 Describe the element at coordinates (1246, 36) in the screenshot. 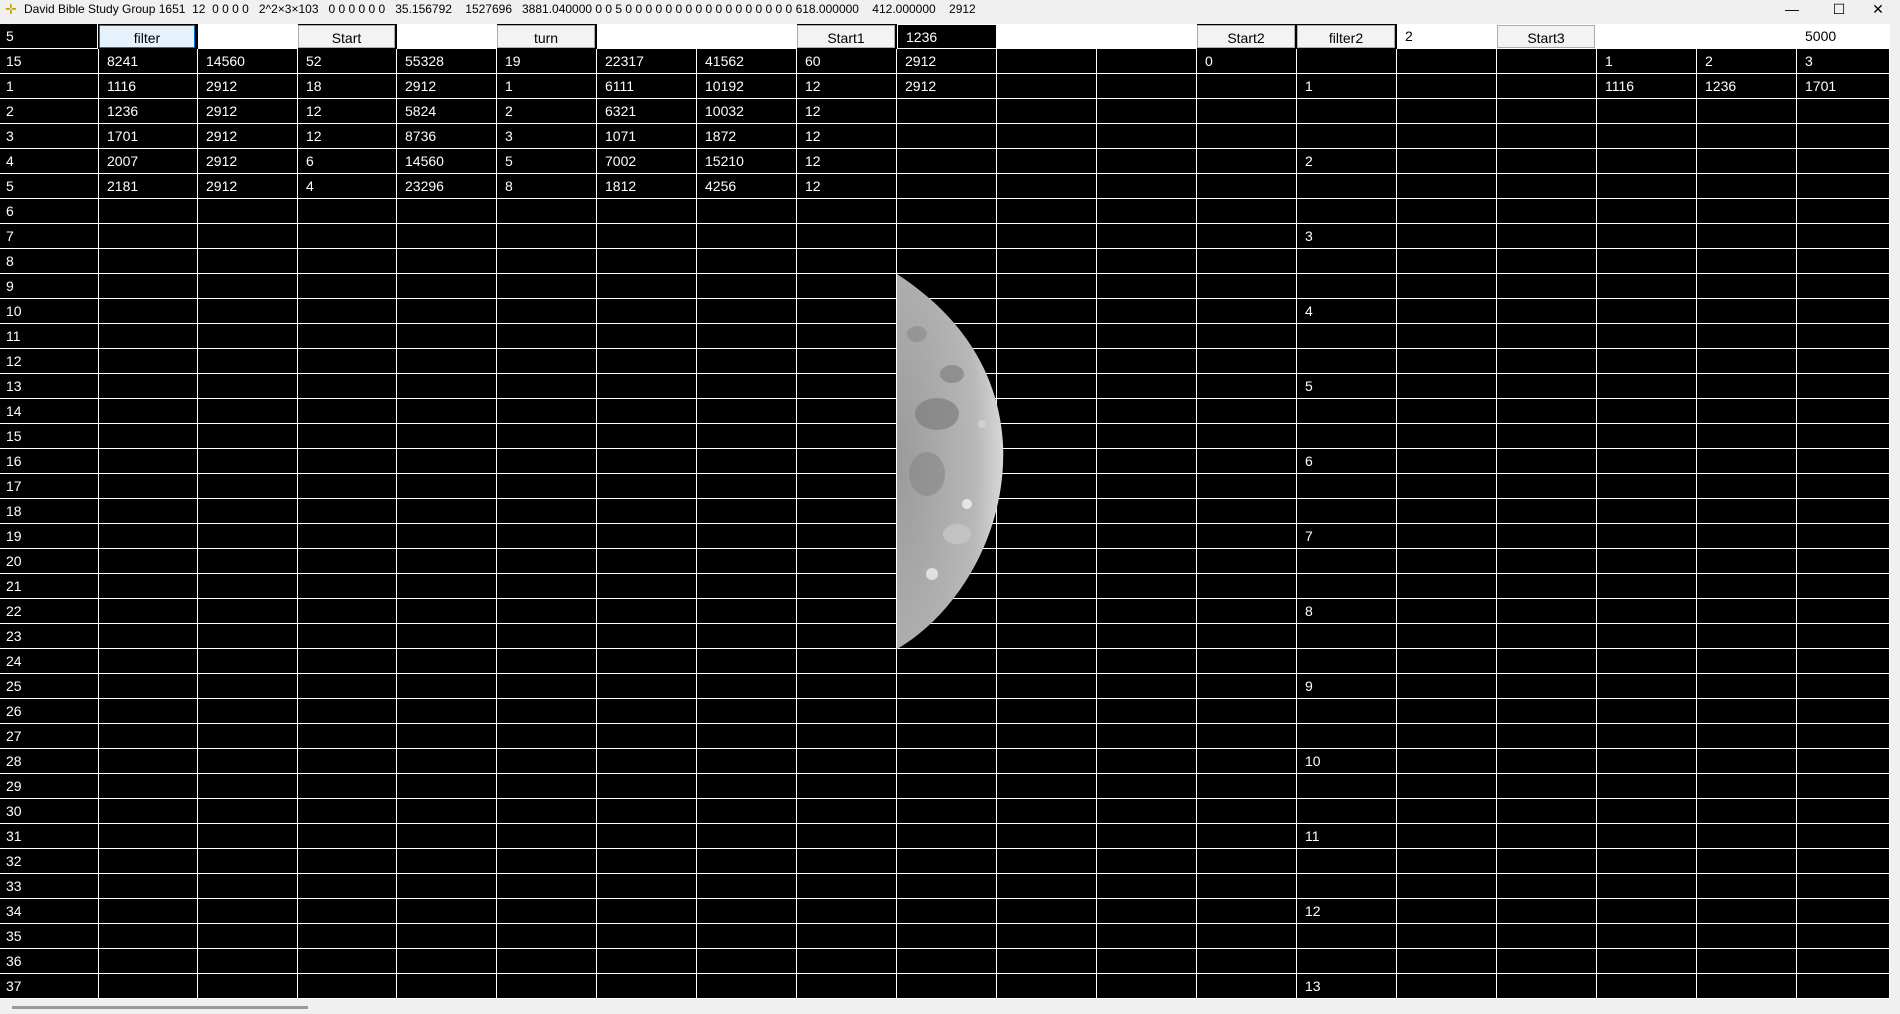

I see `start2-button: Start2` at that location.